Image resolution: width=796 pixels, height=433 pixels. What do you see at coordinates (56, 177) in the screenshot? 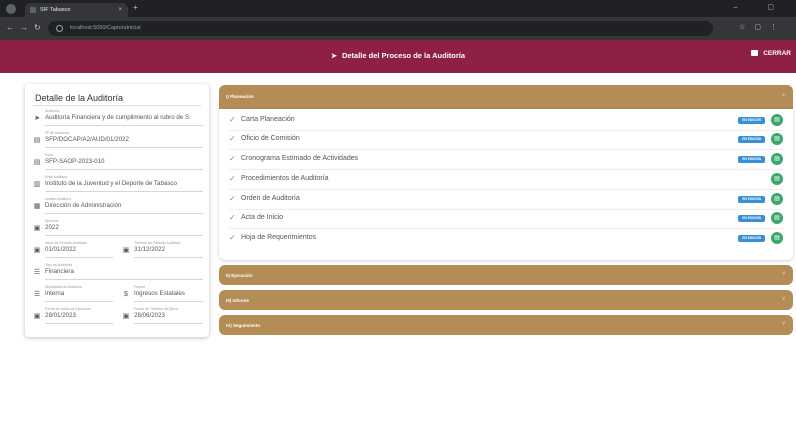
I see `field-label: Ente Auditado` at bounding box center [56, 177].